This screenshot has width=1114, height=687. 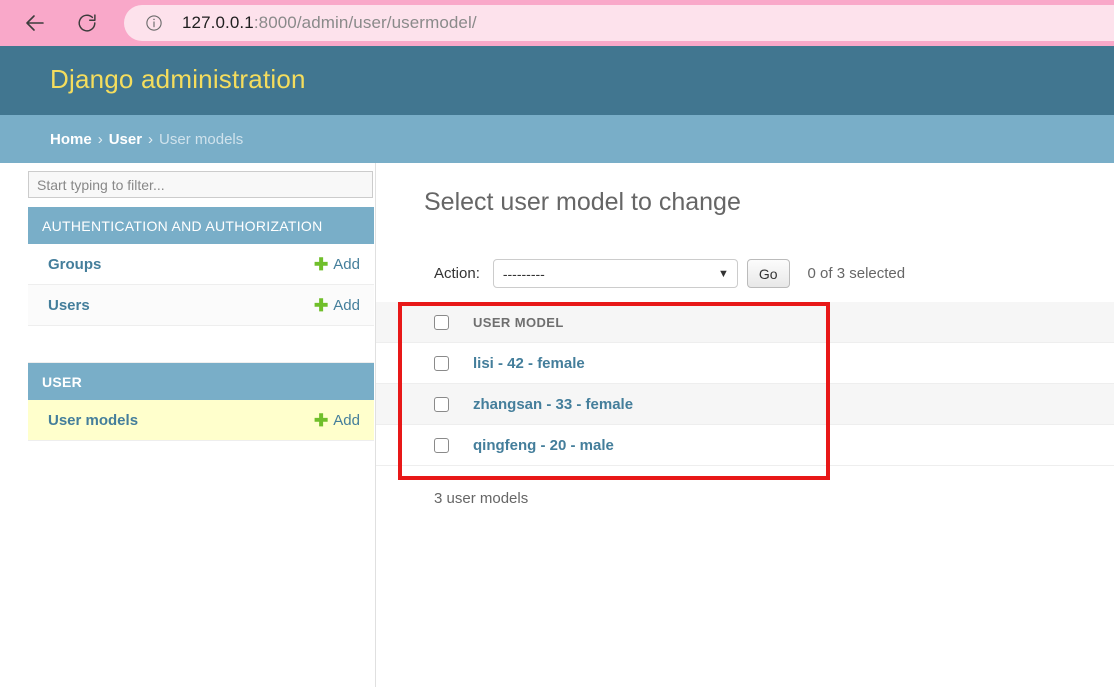 I want to click on sidebar-item-groups: Groups ✚ Add, so click(x=201, y=264).